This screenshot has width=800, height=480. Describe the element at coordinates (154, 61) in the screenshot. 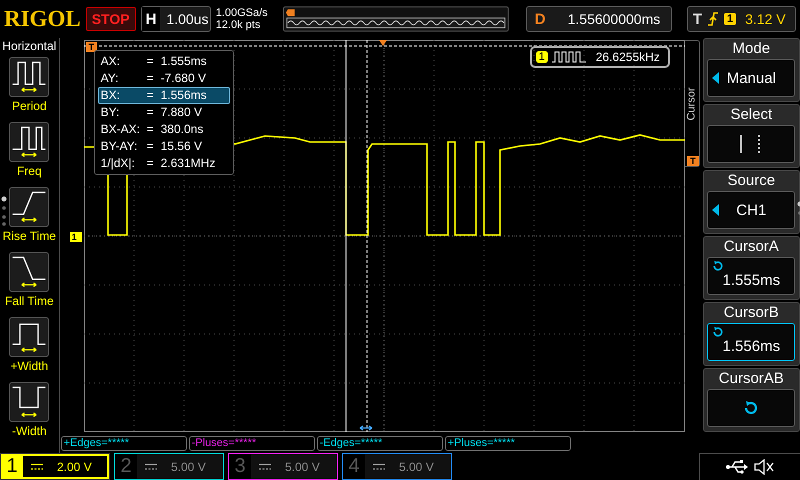

I see `readout-row-text: AX: = 1.555ms` at that location.